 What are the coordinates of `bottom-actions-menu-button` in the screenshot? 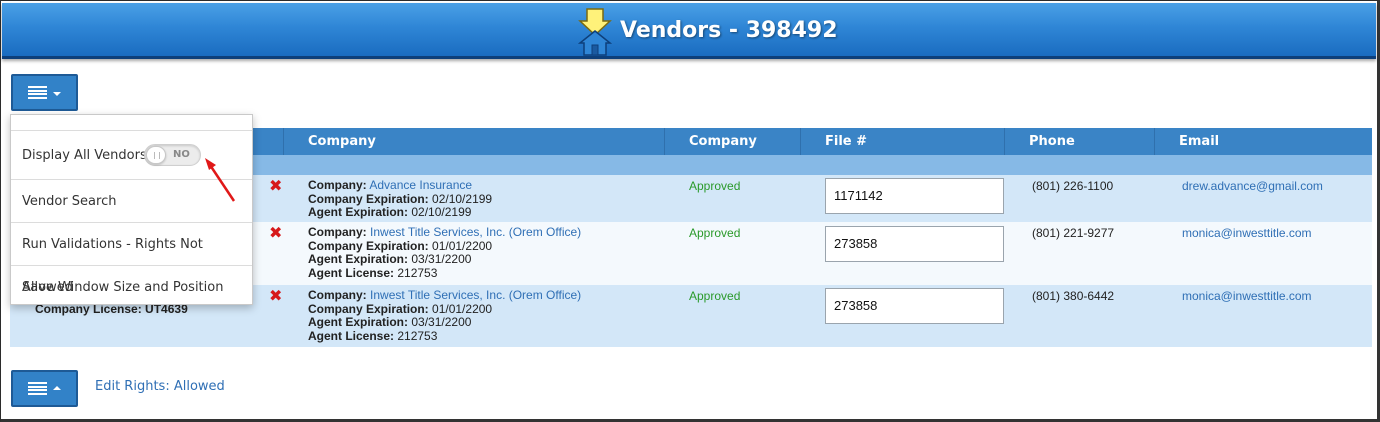 It's located at (44, 388).